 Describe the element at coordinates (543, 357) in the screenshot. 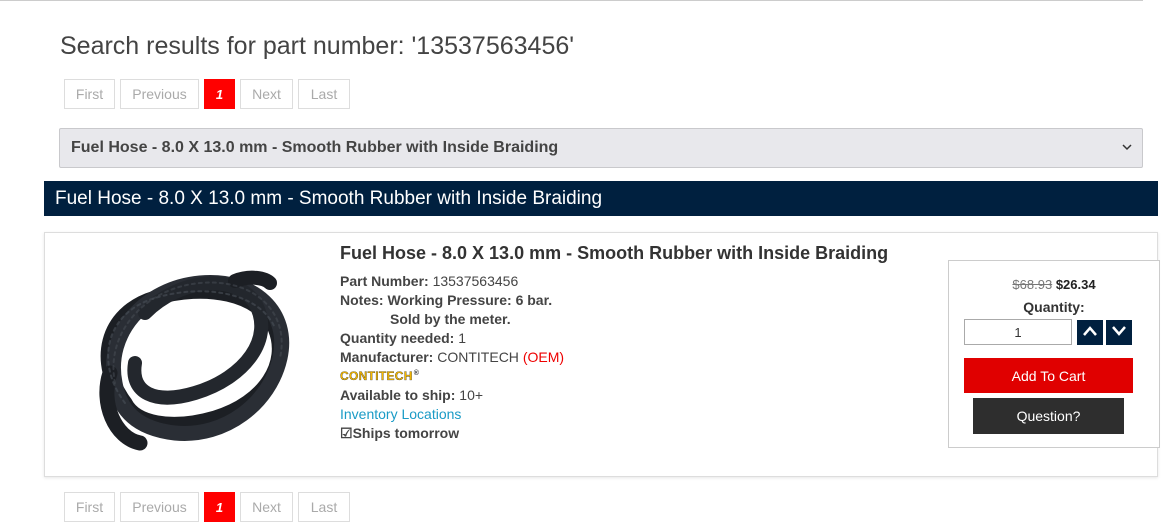

I see `oem-badge: (OEM)` at that location.